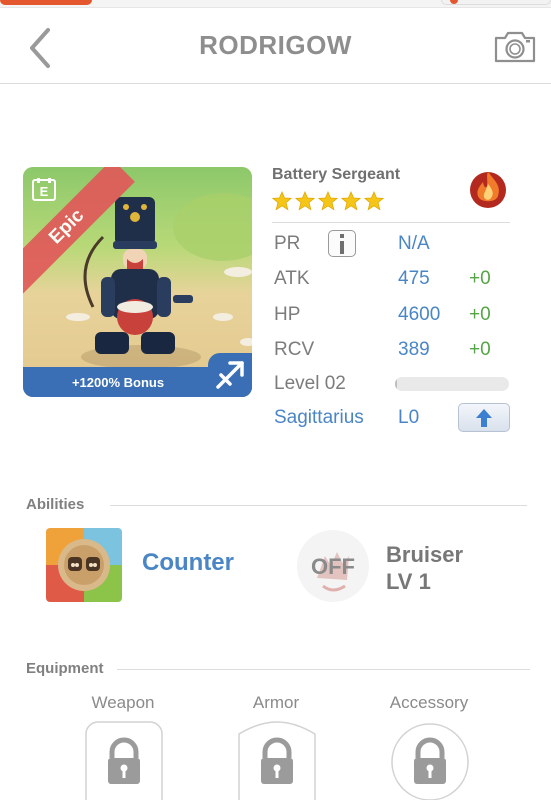  I want to click on bruiser-icon-art: OFF, so click(333, 566).